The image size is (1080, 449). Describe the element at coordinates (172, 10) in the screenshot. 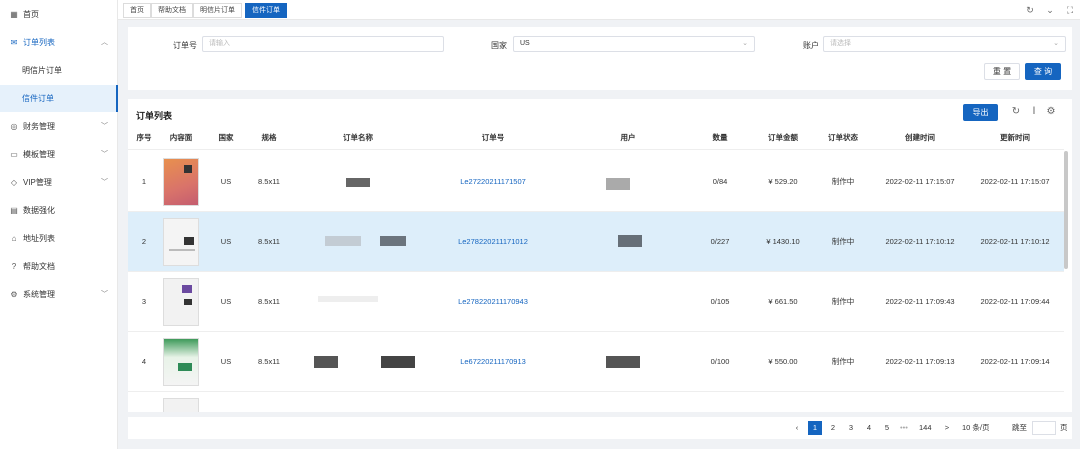

I see `tab-help-docs: 帮助文档` at that location.